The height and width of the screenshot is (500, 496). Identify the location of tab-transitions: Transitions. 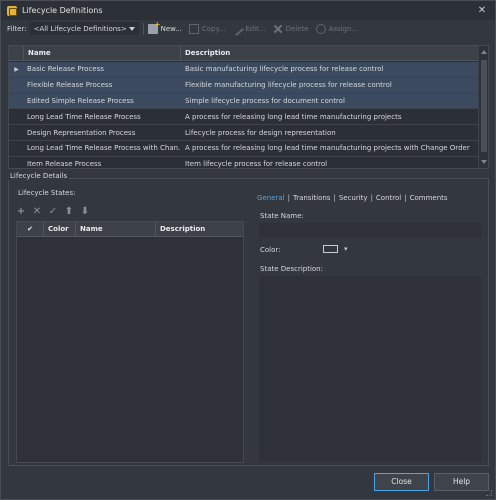
(312, 198).